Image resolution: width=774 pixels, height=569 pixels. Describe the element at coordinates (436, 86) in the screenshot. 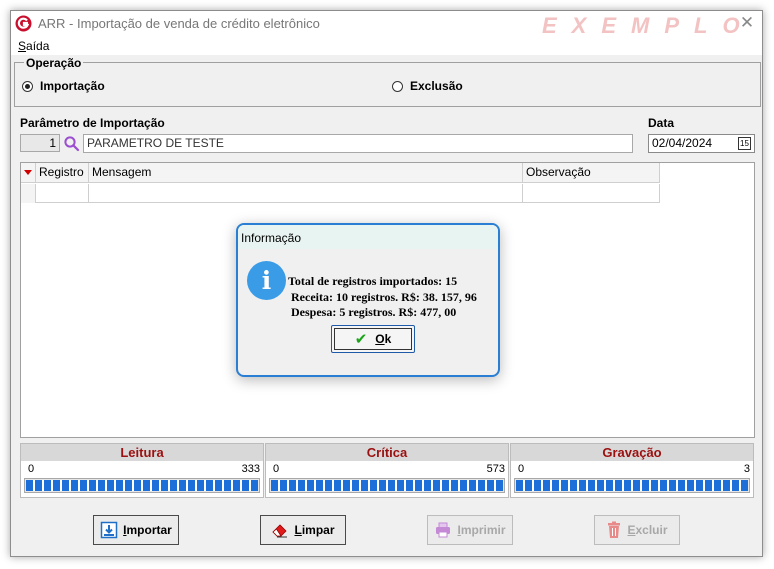

I see `radio-exclusao-label: Exclusão` at that location.